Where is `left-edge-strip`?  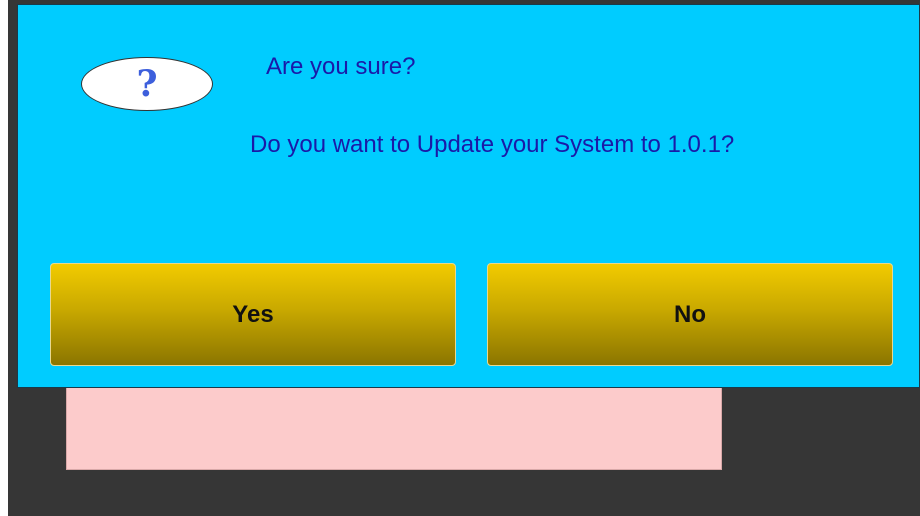 left-edge-strip is located at coordinates (4, 258).